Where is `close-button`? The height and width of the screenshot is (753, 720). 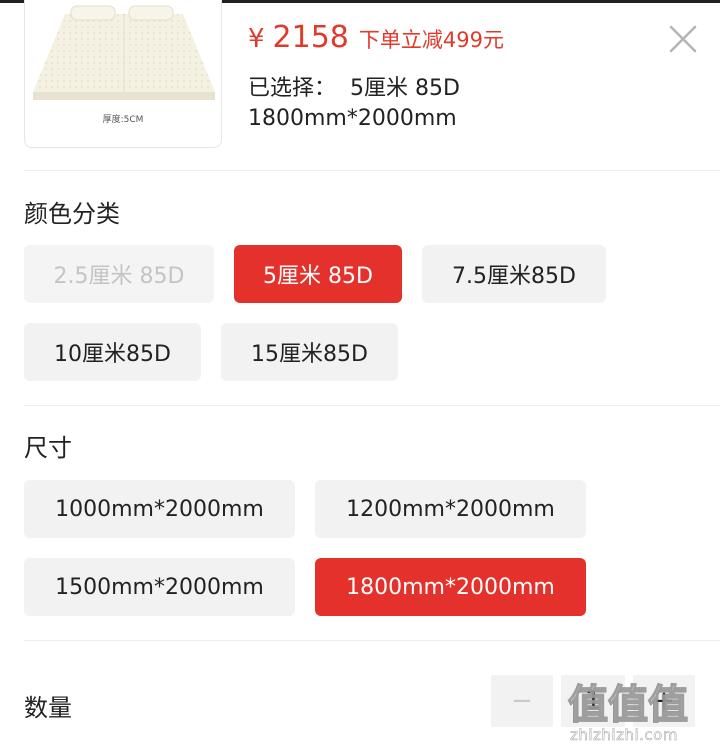
close-button is located at coordinates (683, 39).